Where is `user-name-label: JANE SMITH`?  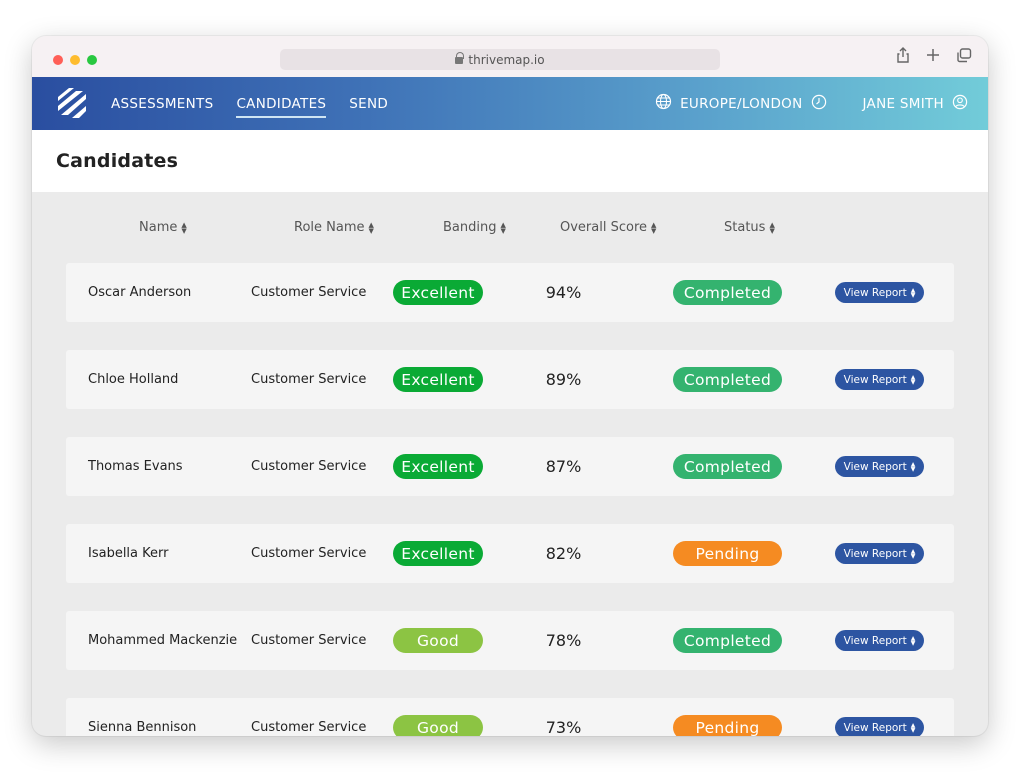 user-name-label: JANE SMITH is located at coordinates (903, 103).